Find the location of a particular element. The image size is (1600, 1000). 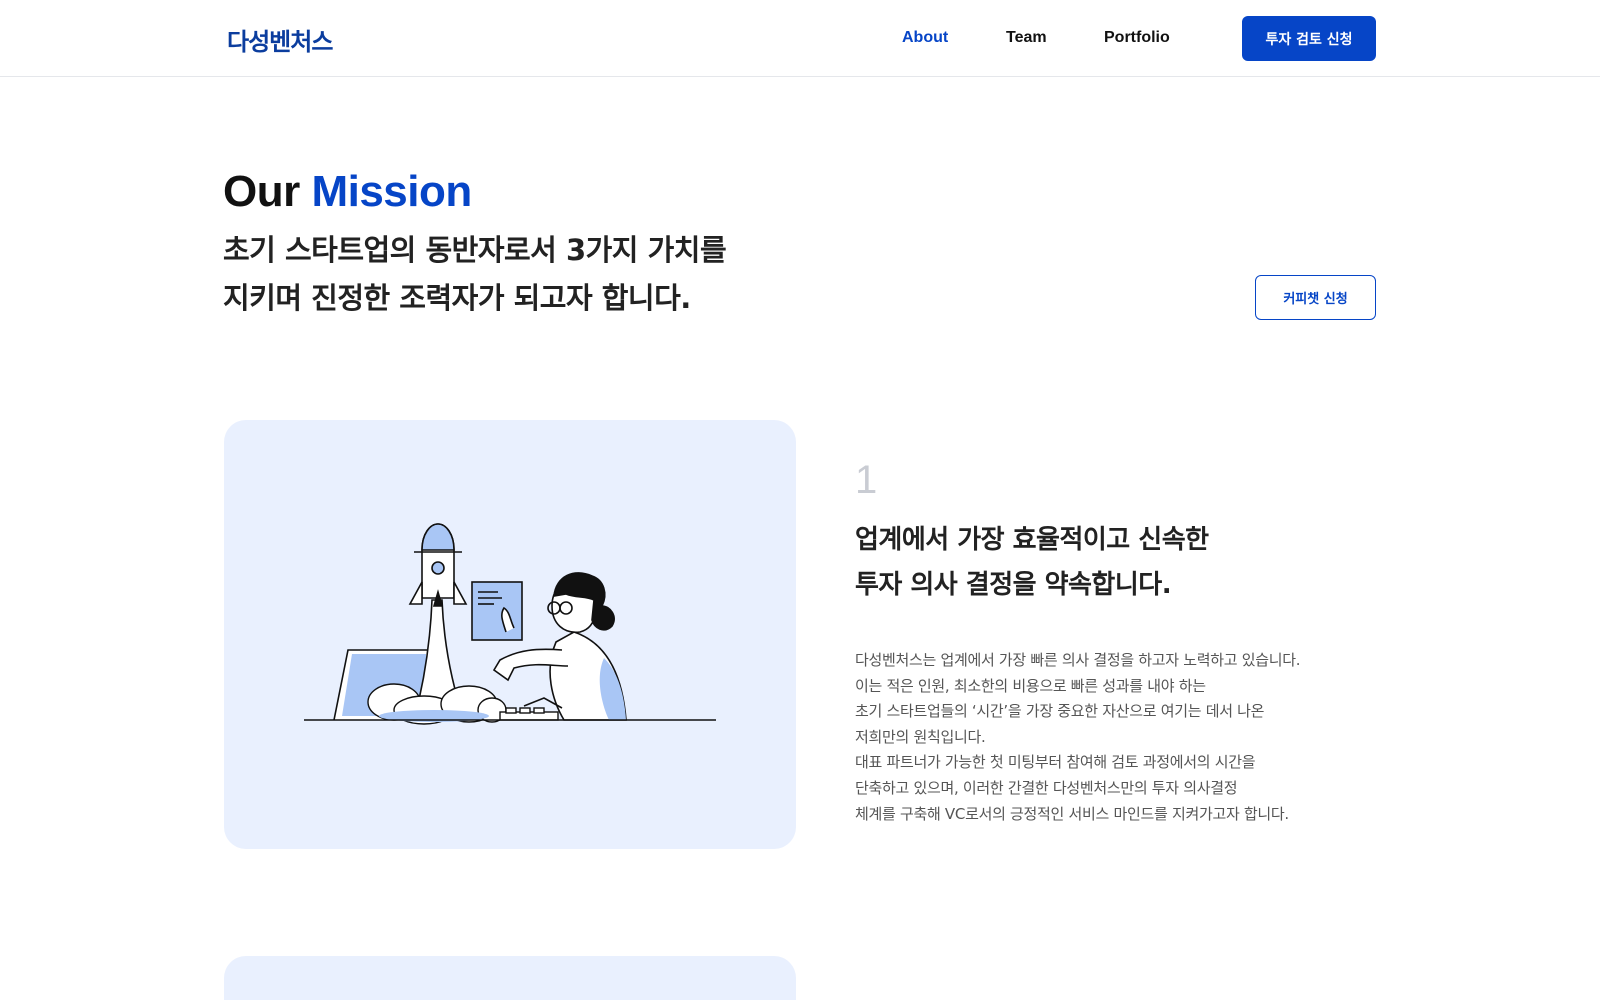

feature-description-line: 다성벤처스는 업계에서 가장 빠른 의사 결정을 하고자 노력하고 있습니다. is located at coordinates (1078, 660).